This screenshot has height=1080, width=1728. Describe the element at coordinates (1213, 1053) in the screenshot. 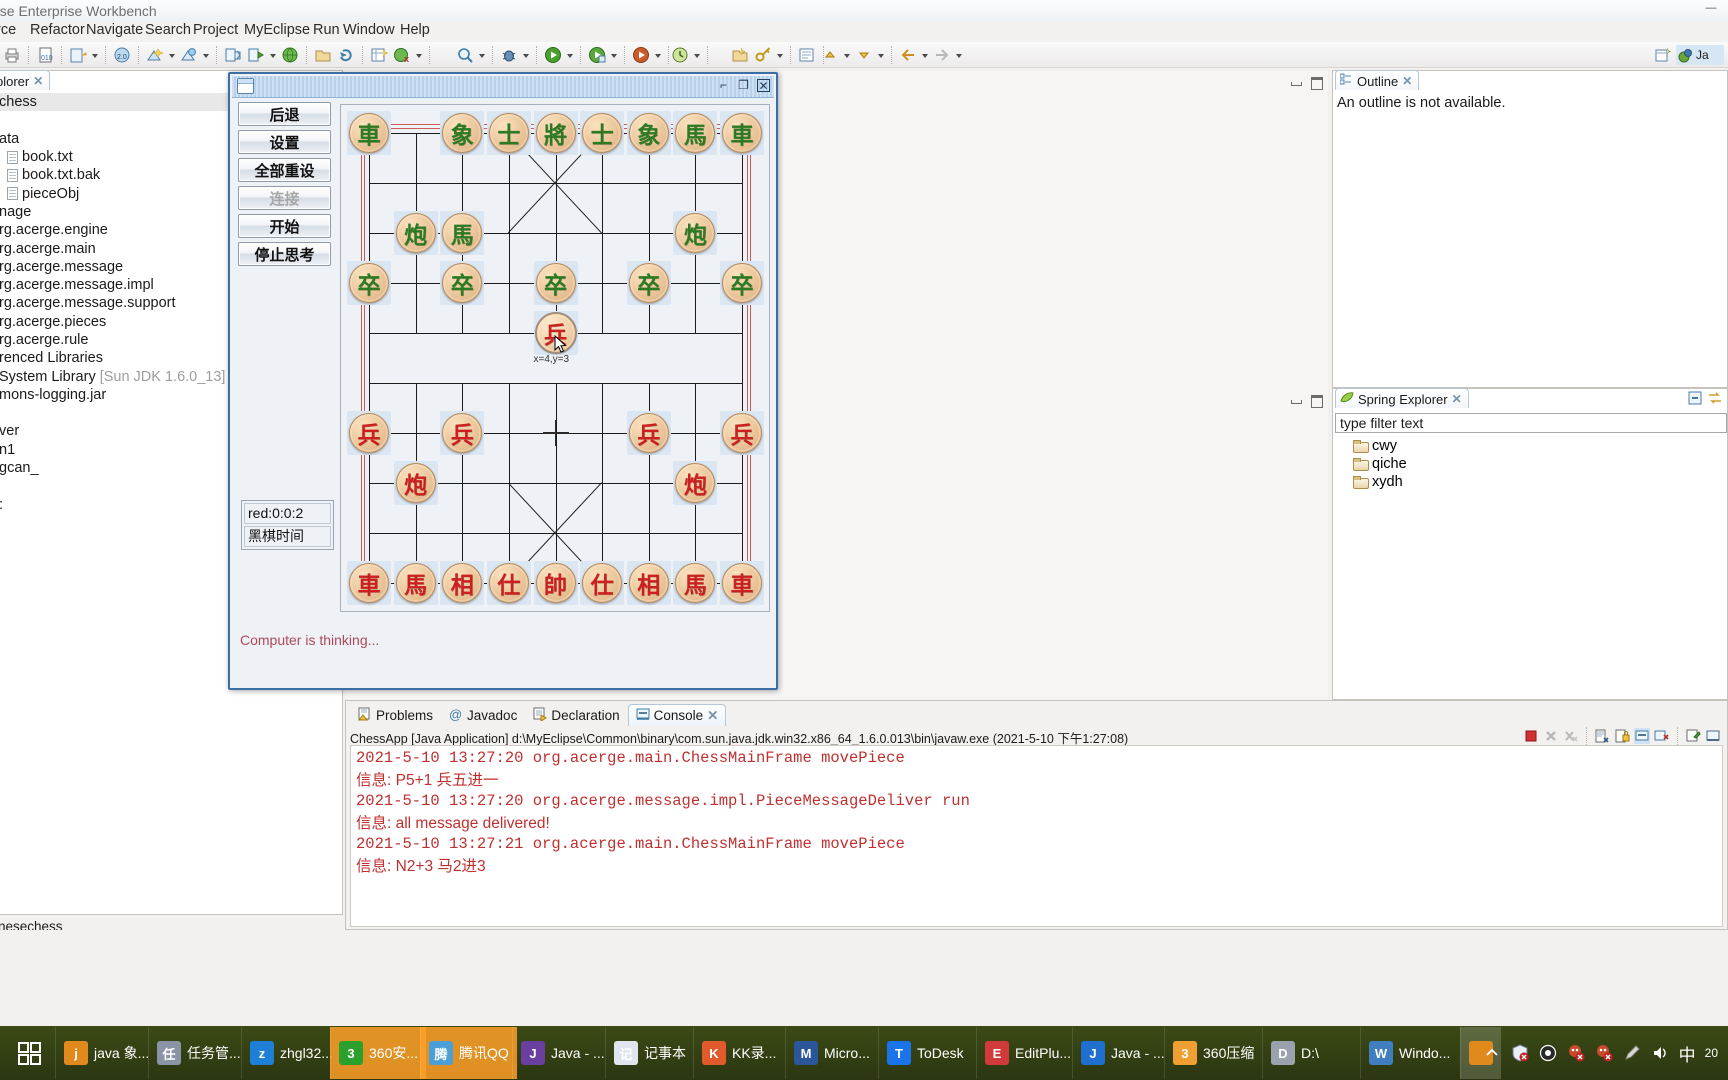

I see `taskbar-item: 3 360压缩` at that location.